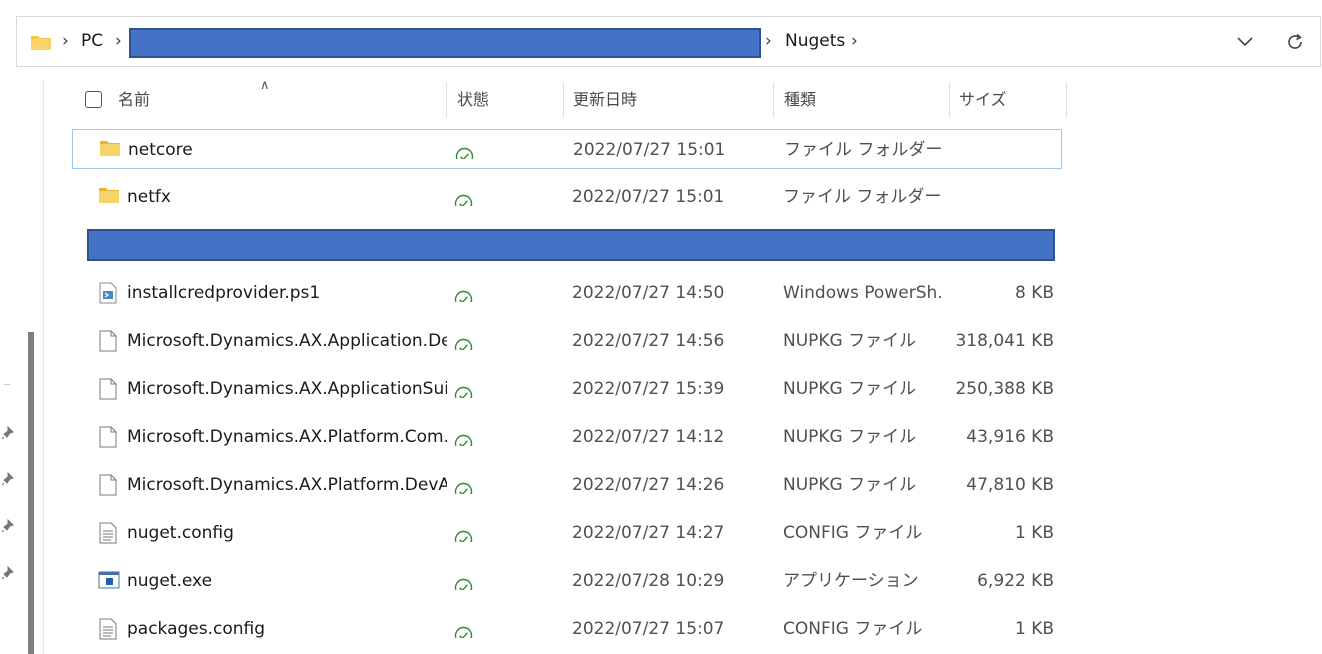 This screenshot has height=654, width=1322. Describe the element at coordinates (265, 85) in the screenshot. I see `sort-ascending-icon: ∧` at that location.